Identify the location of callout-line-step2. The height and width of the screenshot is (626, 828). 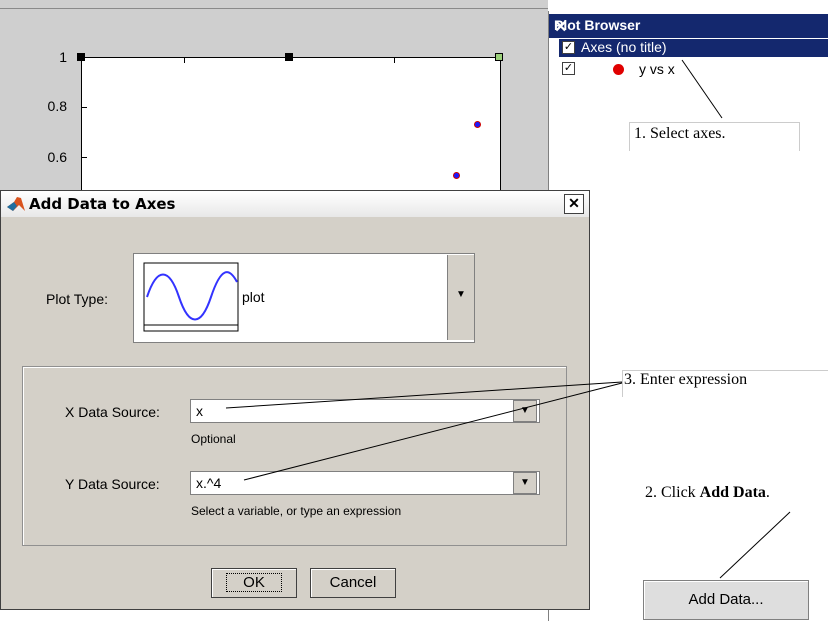
(755, 545).